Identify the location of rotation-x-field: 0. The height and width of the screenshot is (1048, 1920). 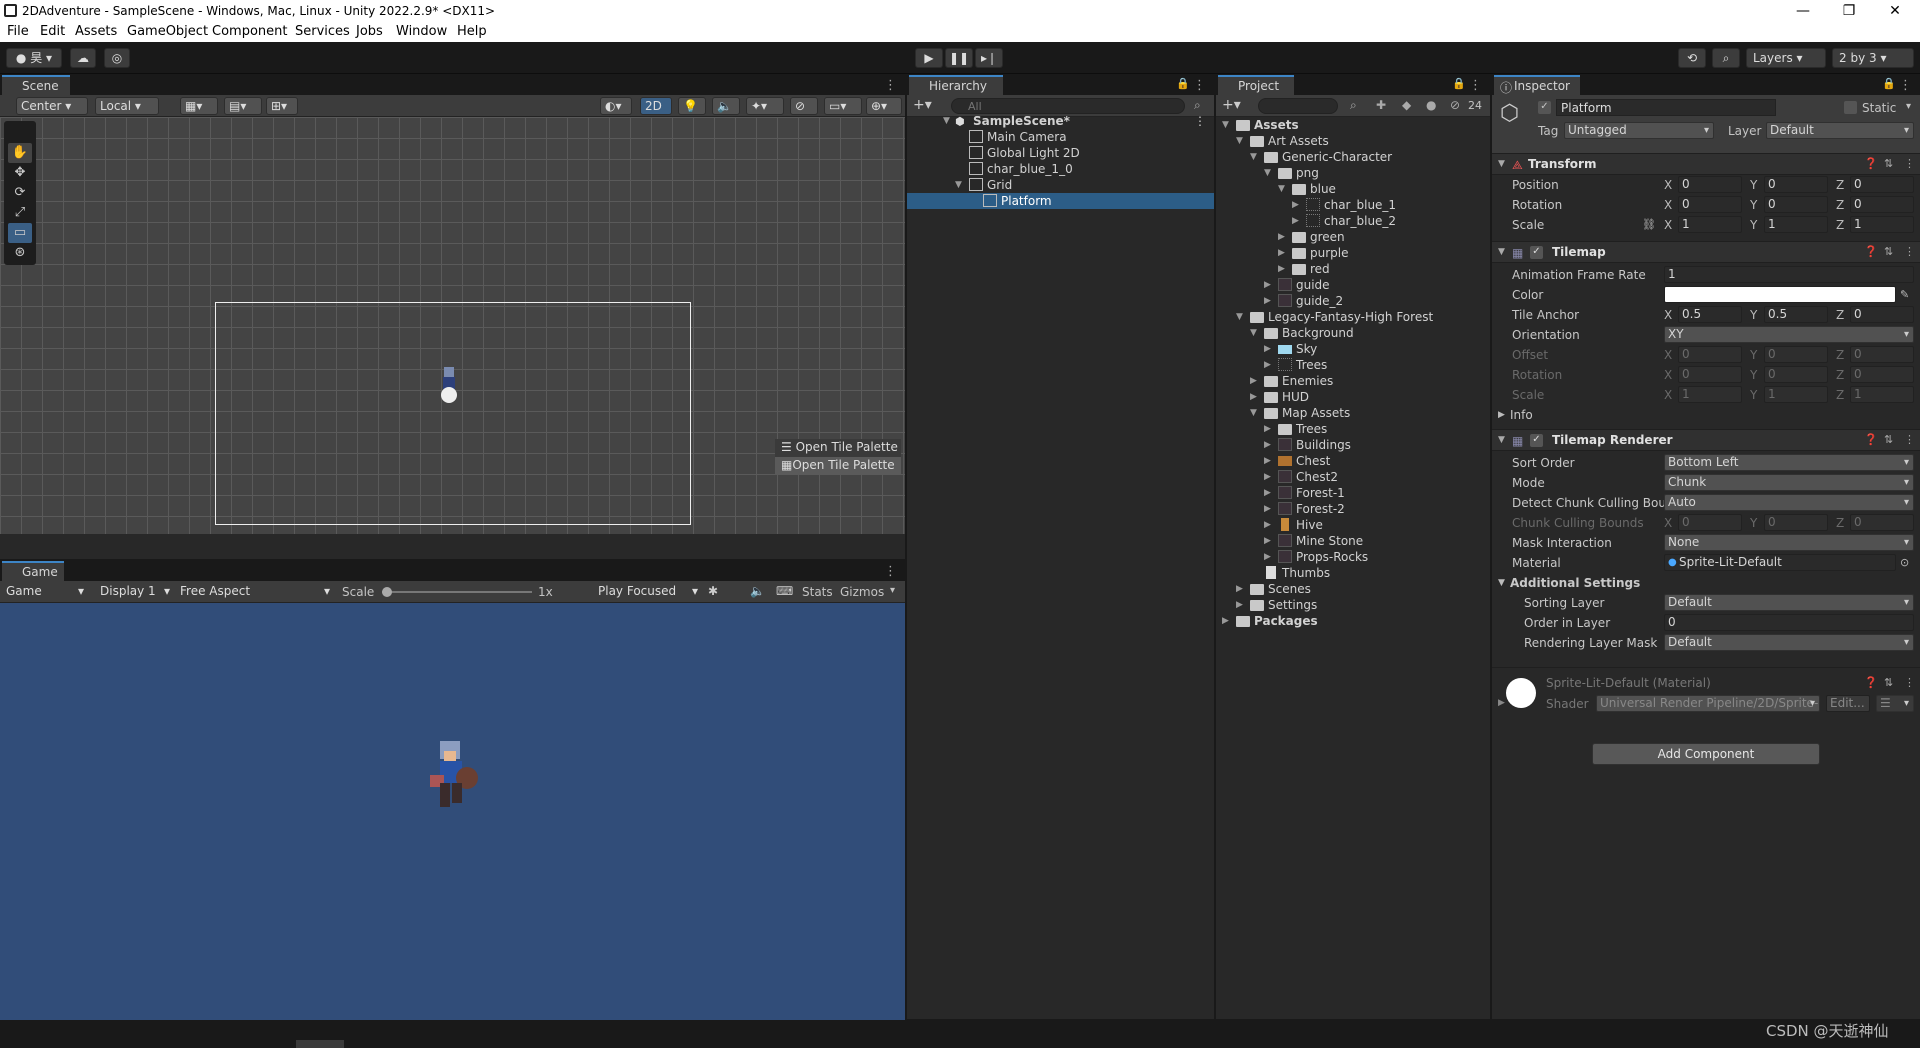
(1710, 204).